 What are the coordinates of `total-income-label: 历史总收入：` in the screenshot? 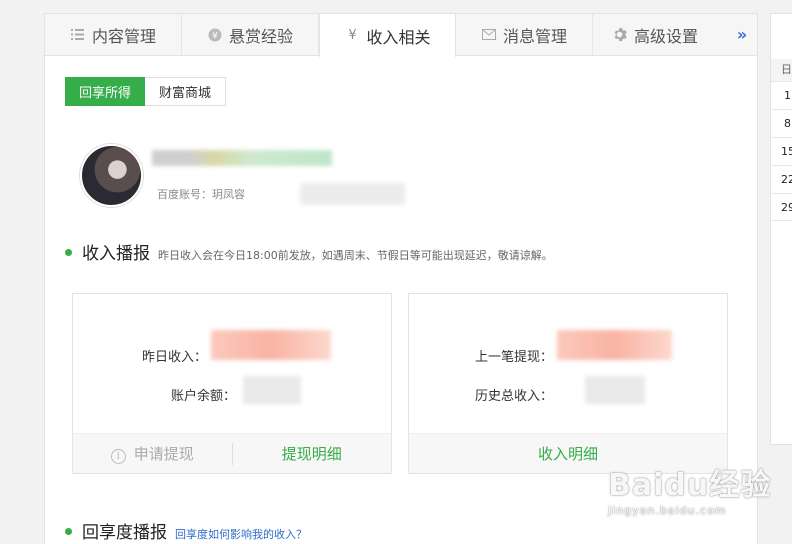 It's located at (513, 396).